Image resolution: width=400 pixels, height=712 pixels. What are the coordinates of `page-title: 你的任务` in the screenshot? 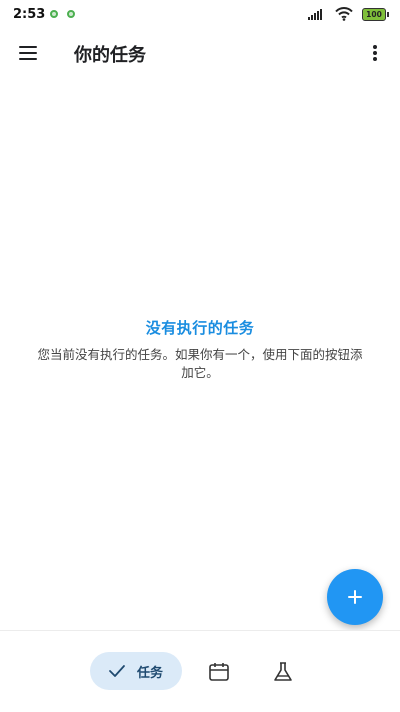 It's located at (110, 55).